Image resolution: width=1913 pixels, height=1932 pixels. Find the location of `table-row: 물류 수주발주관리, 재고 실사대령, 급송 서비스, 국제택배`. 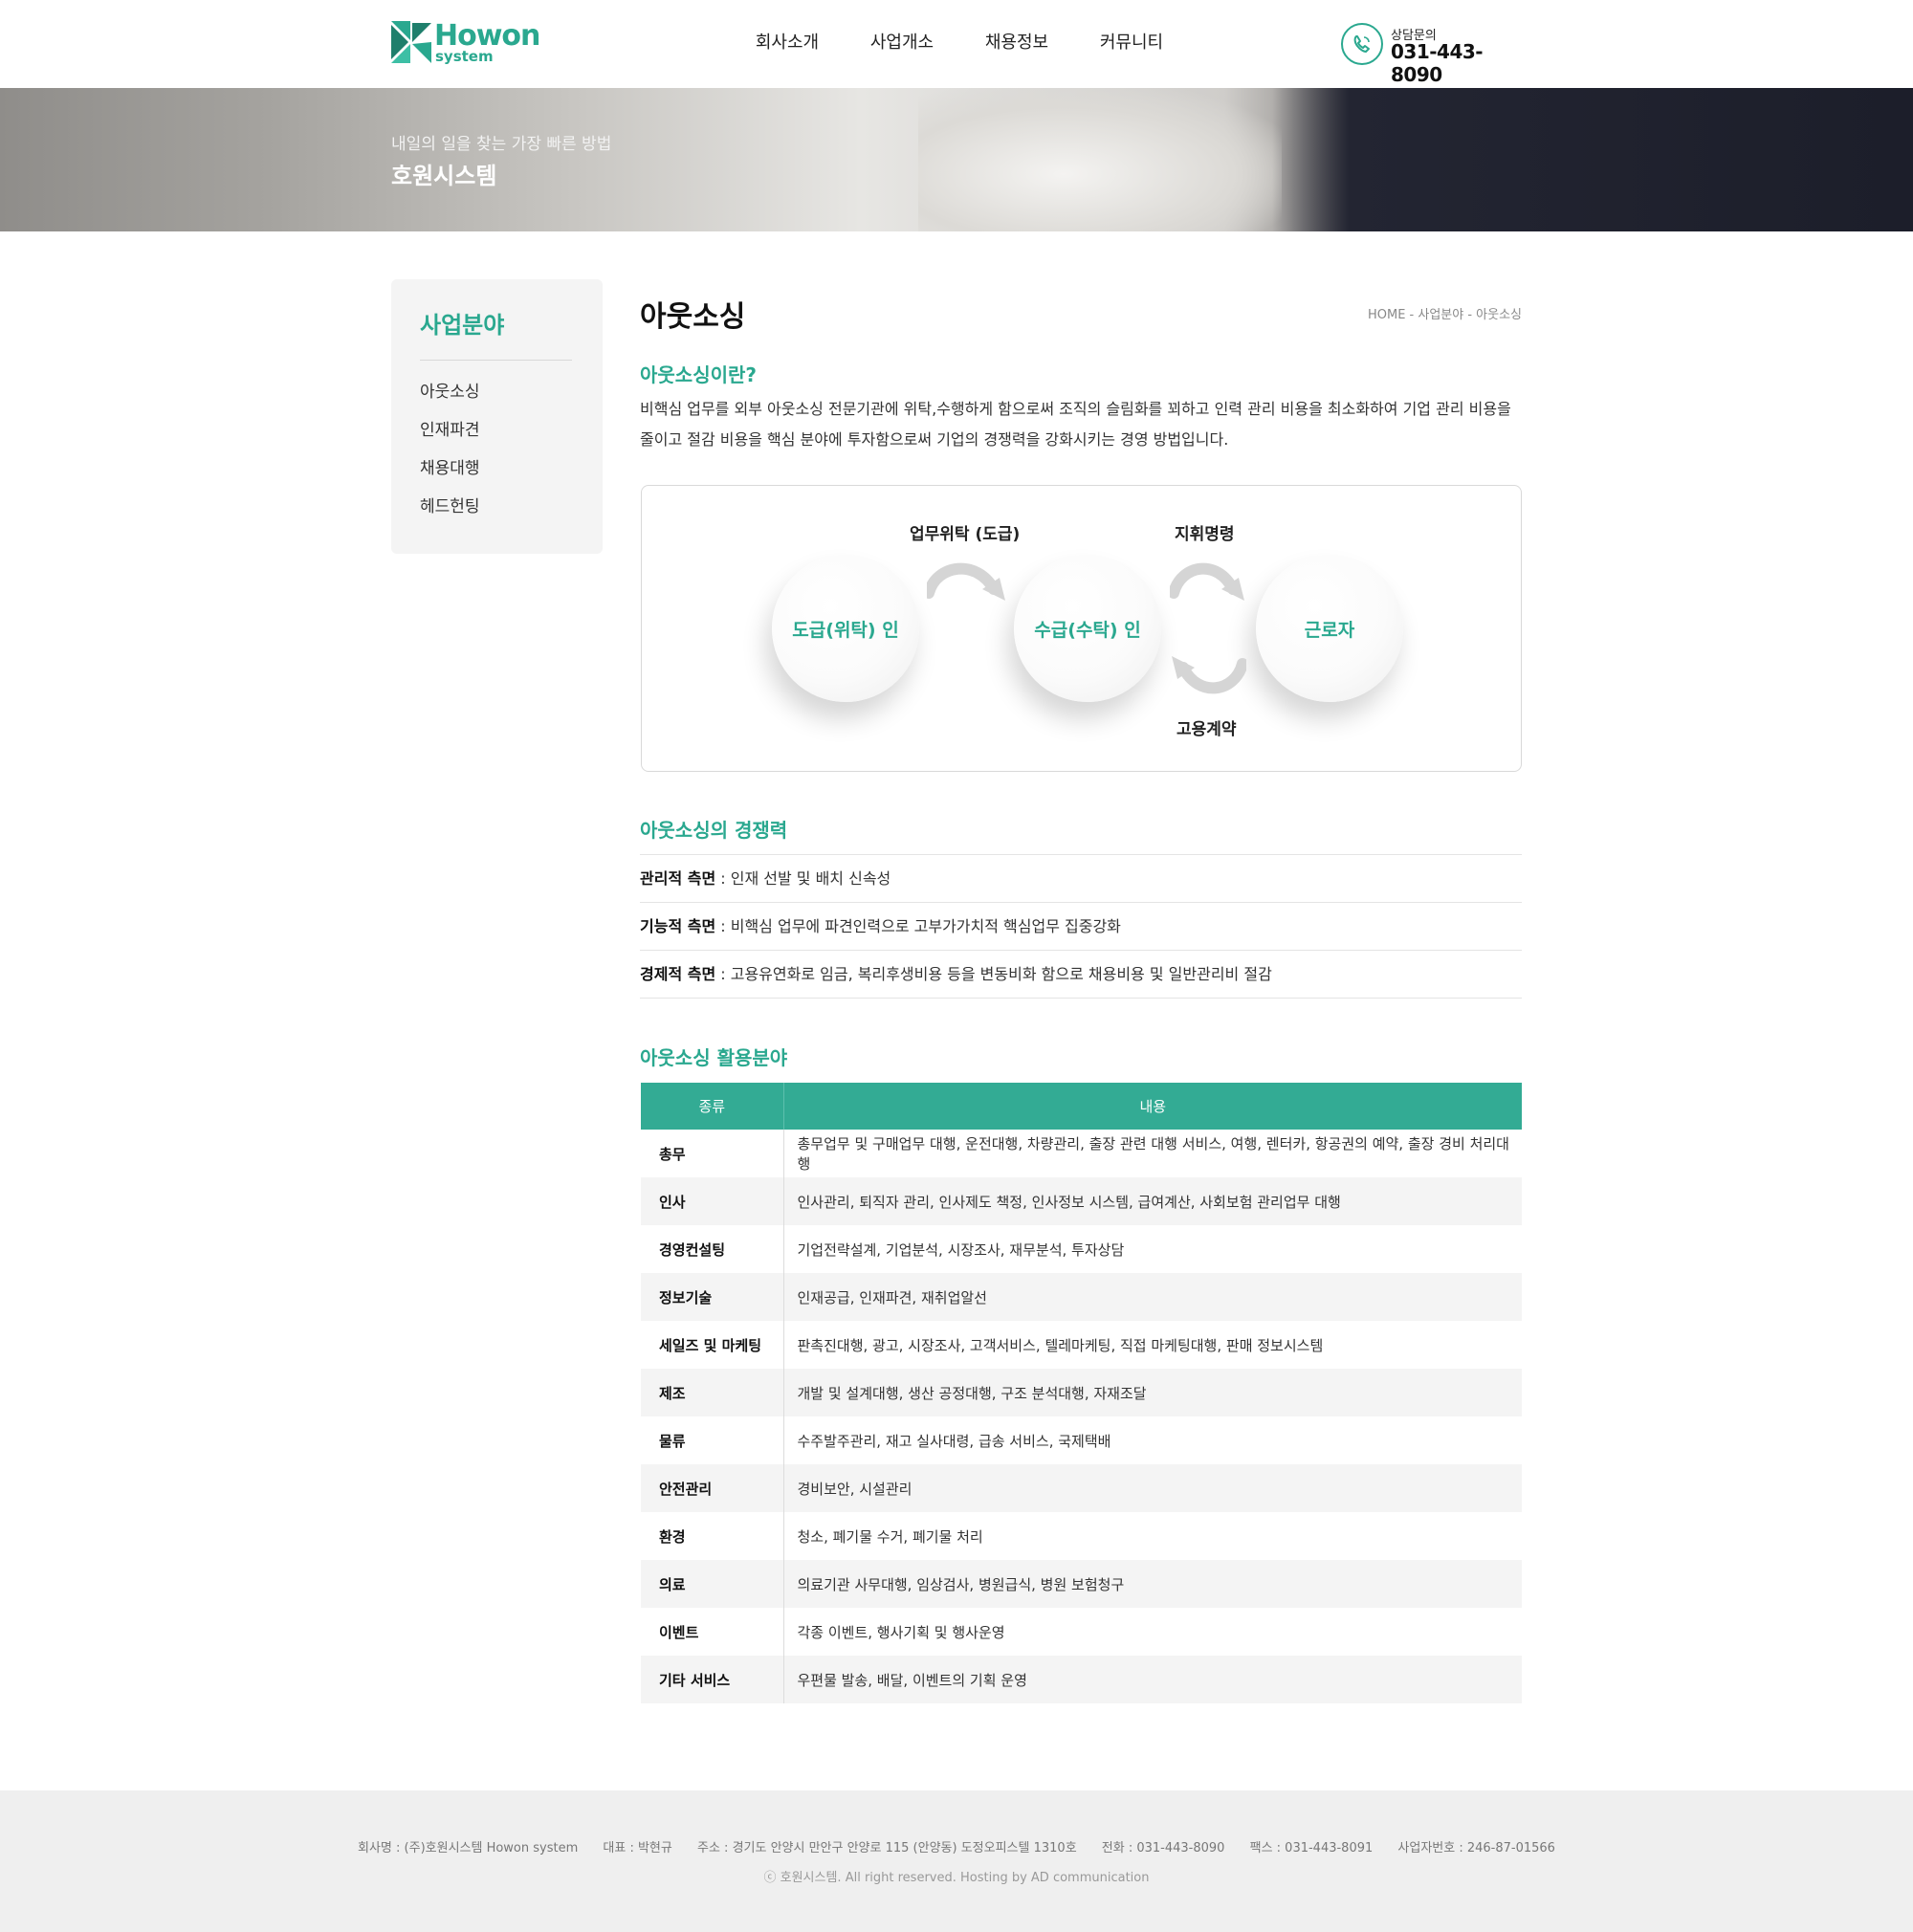

table-row: 물류 수주발주관리, 재고 실사대령, 급송 서비스, 국제택배 is located at coordinates (1082, 1440).